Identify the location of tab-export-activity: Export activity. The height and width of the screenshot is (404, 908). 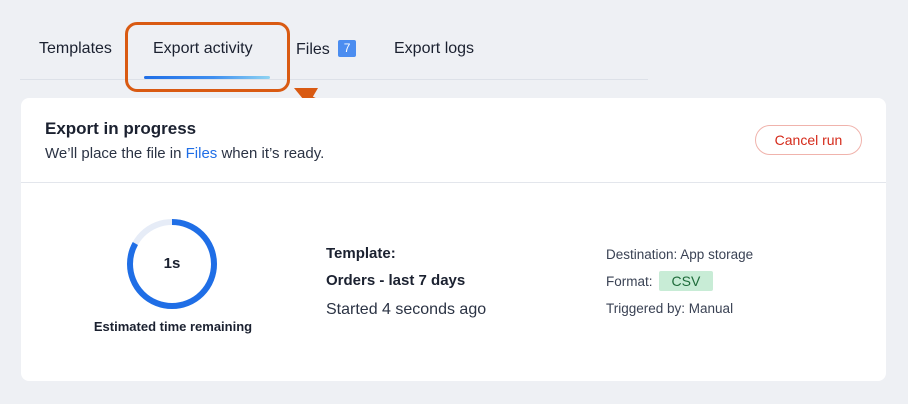
(203, 49).